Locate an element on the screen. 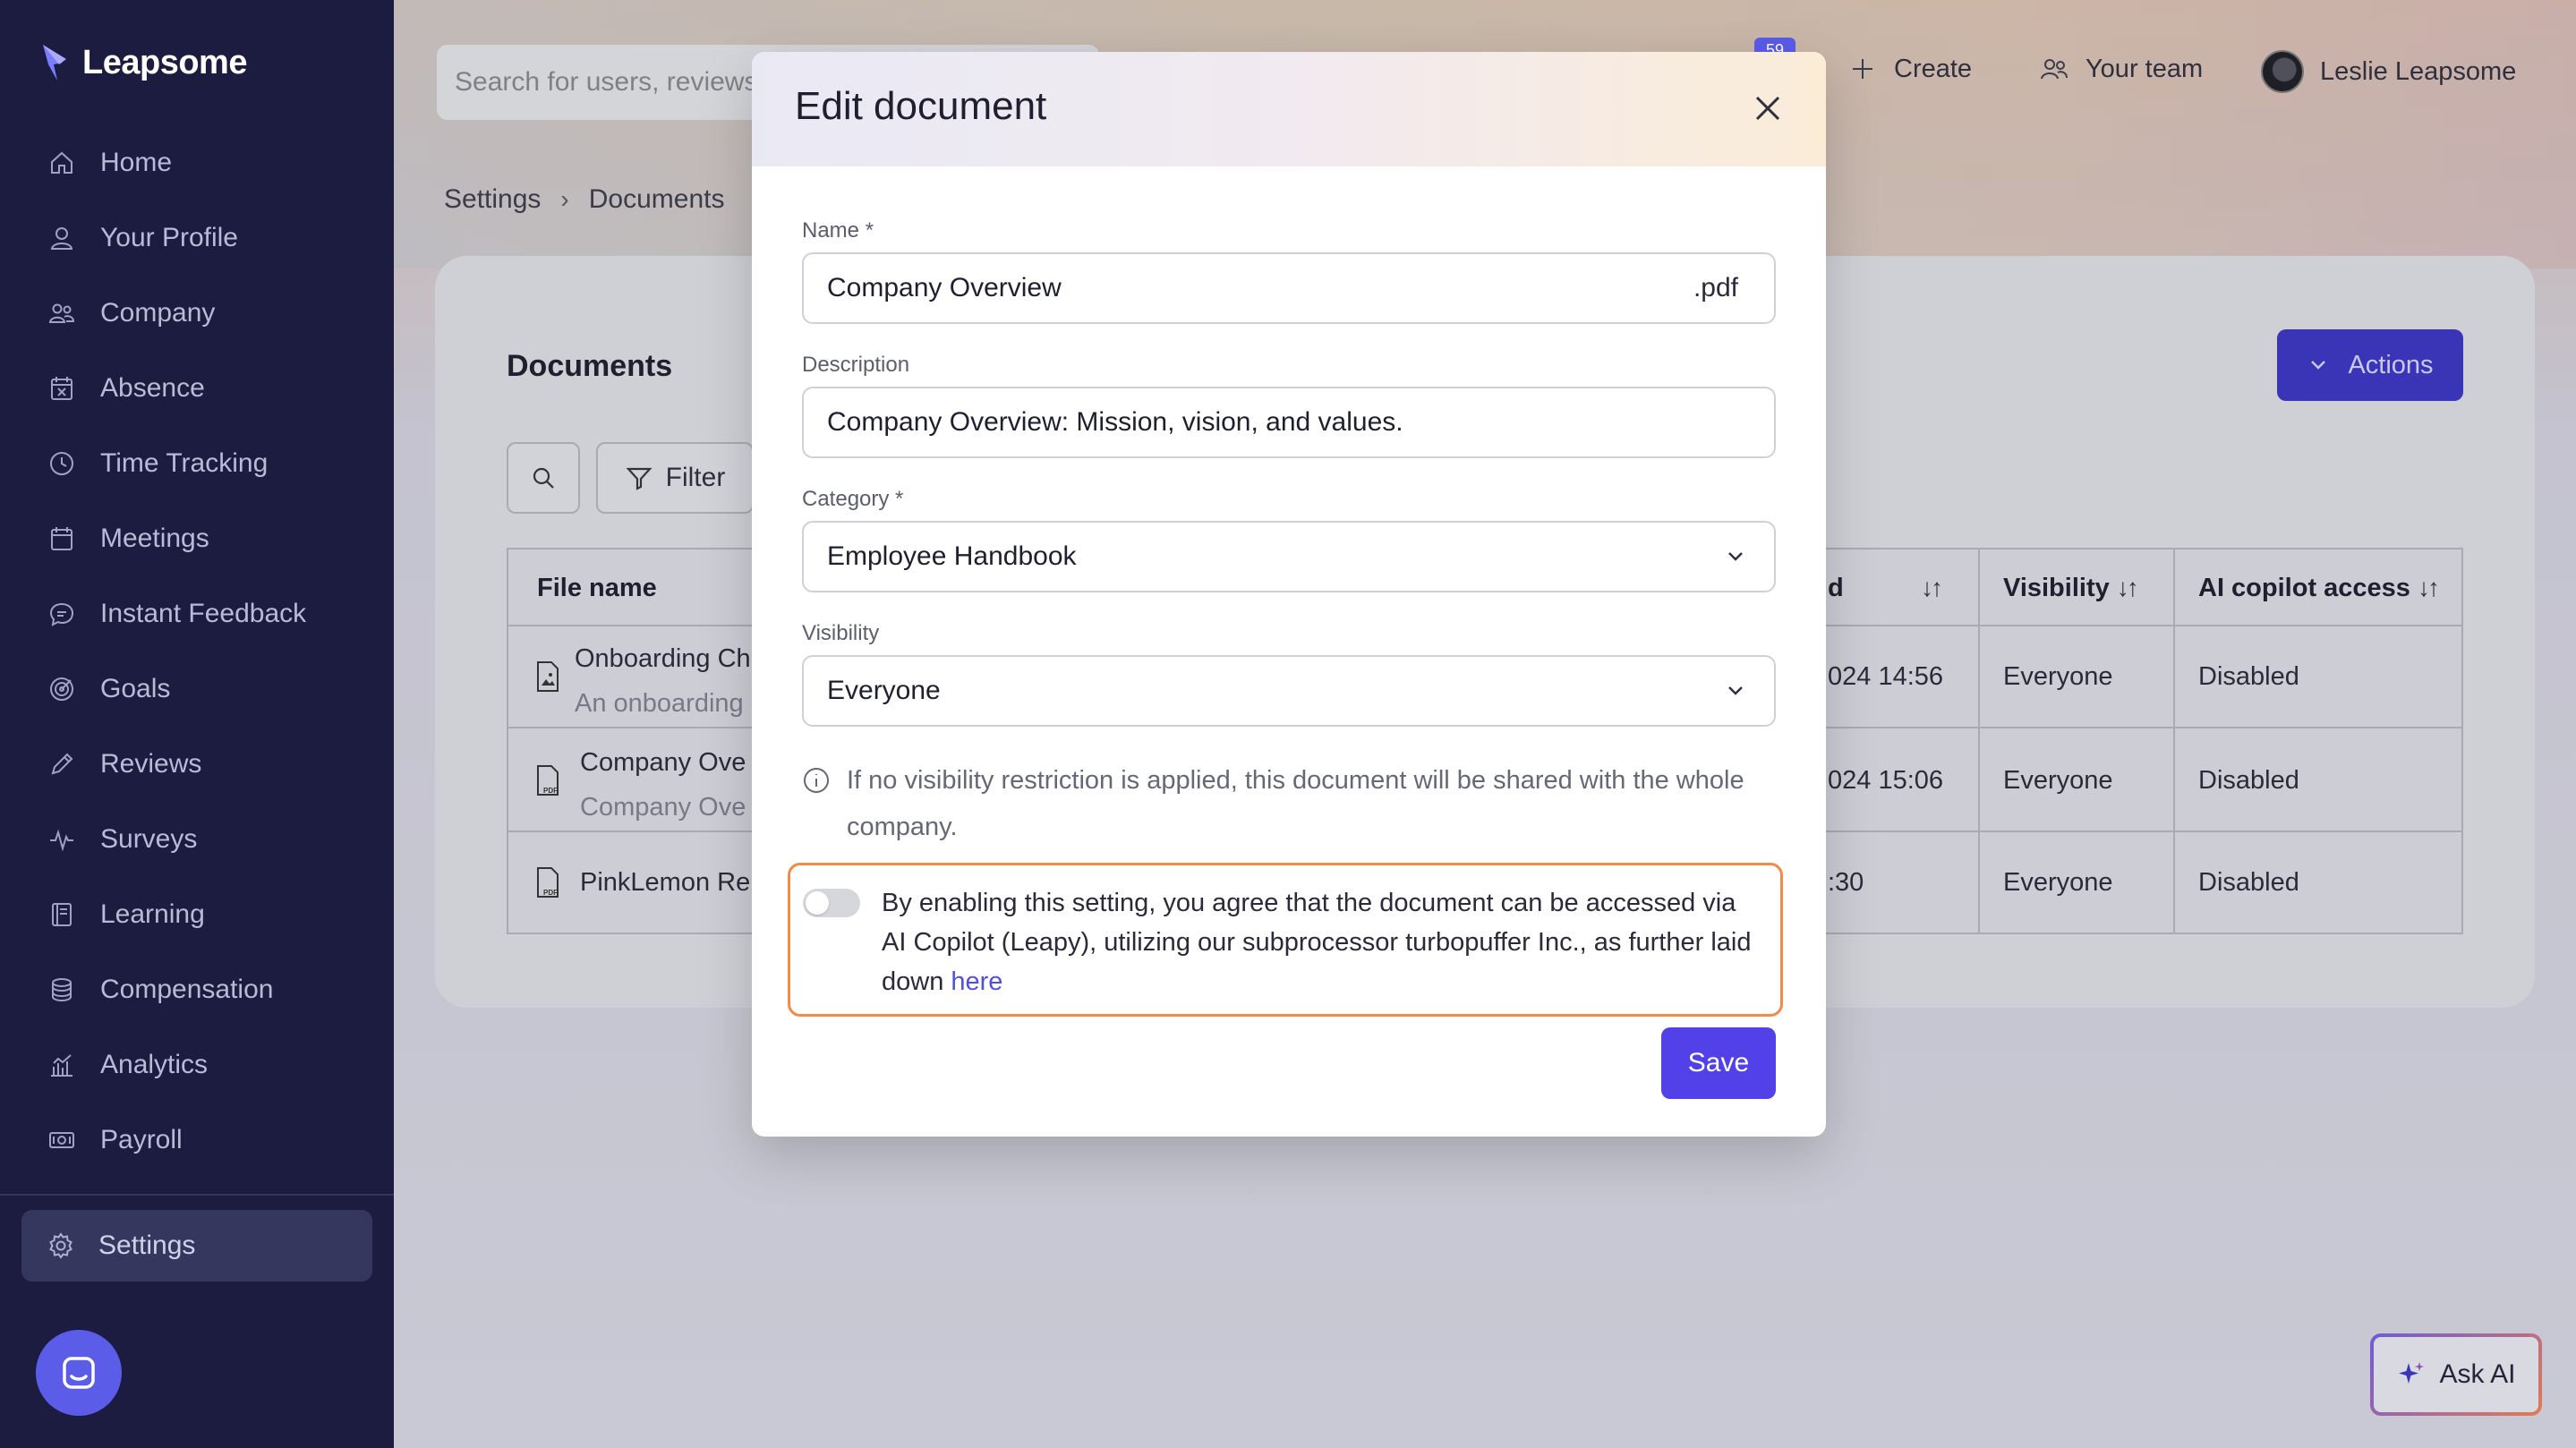  close-button is located at coordinates (1767, 108).